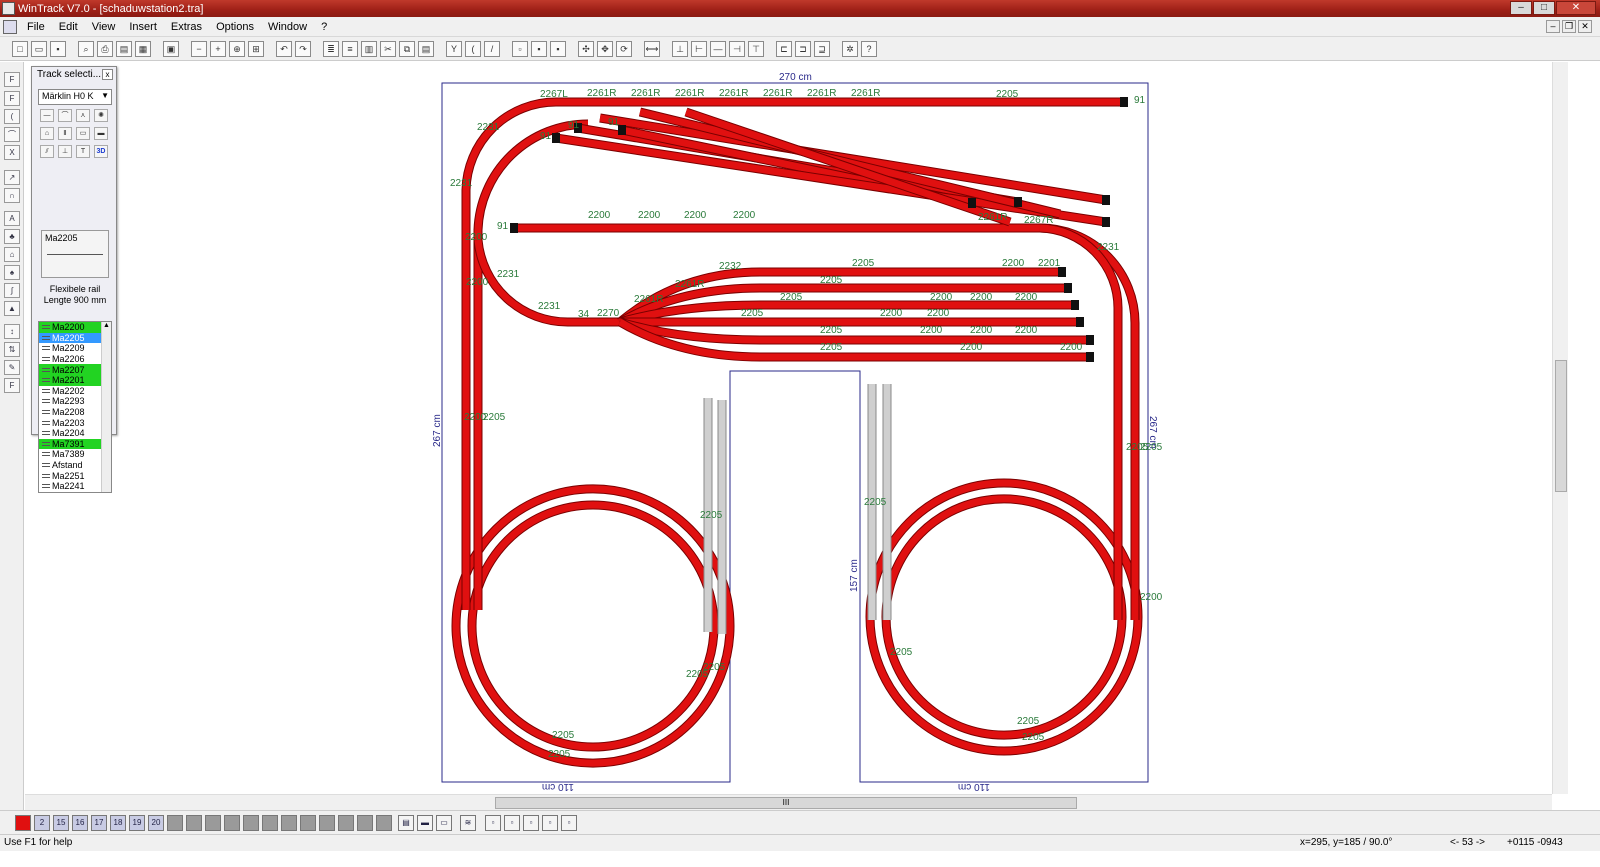 The image size is (1600, 867). I want to click on page-add-icon: ▫, so click(569, 823).